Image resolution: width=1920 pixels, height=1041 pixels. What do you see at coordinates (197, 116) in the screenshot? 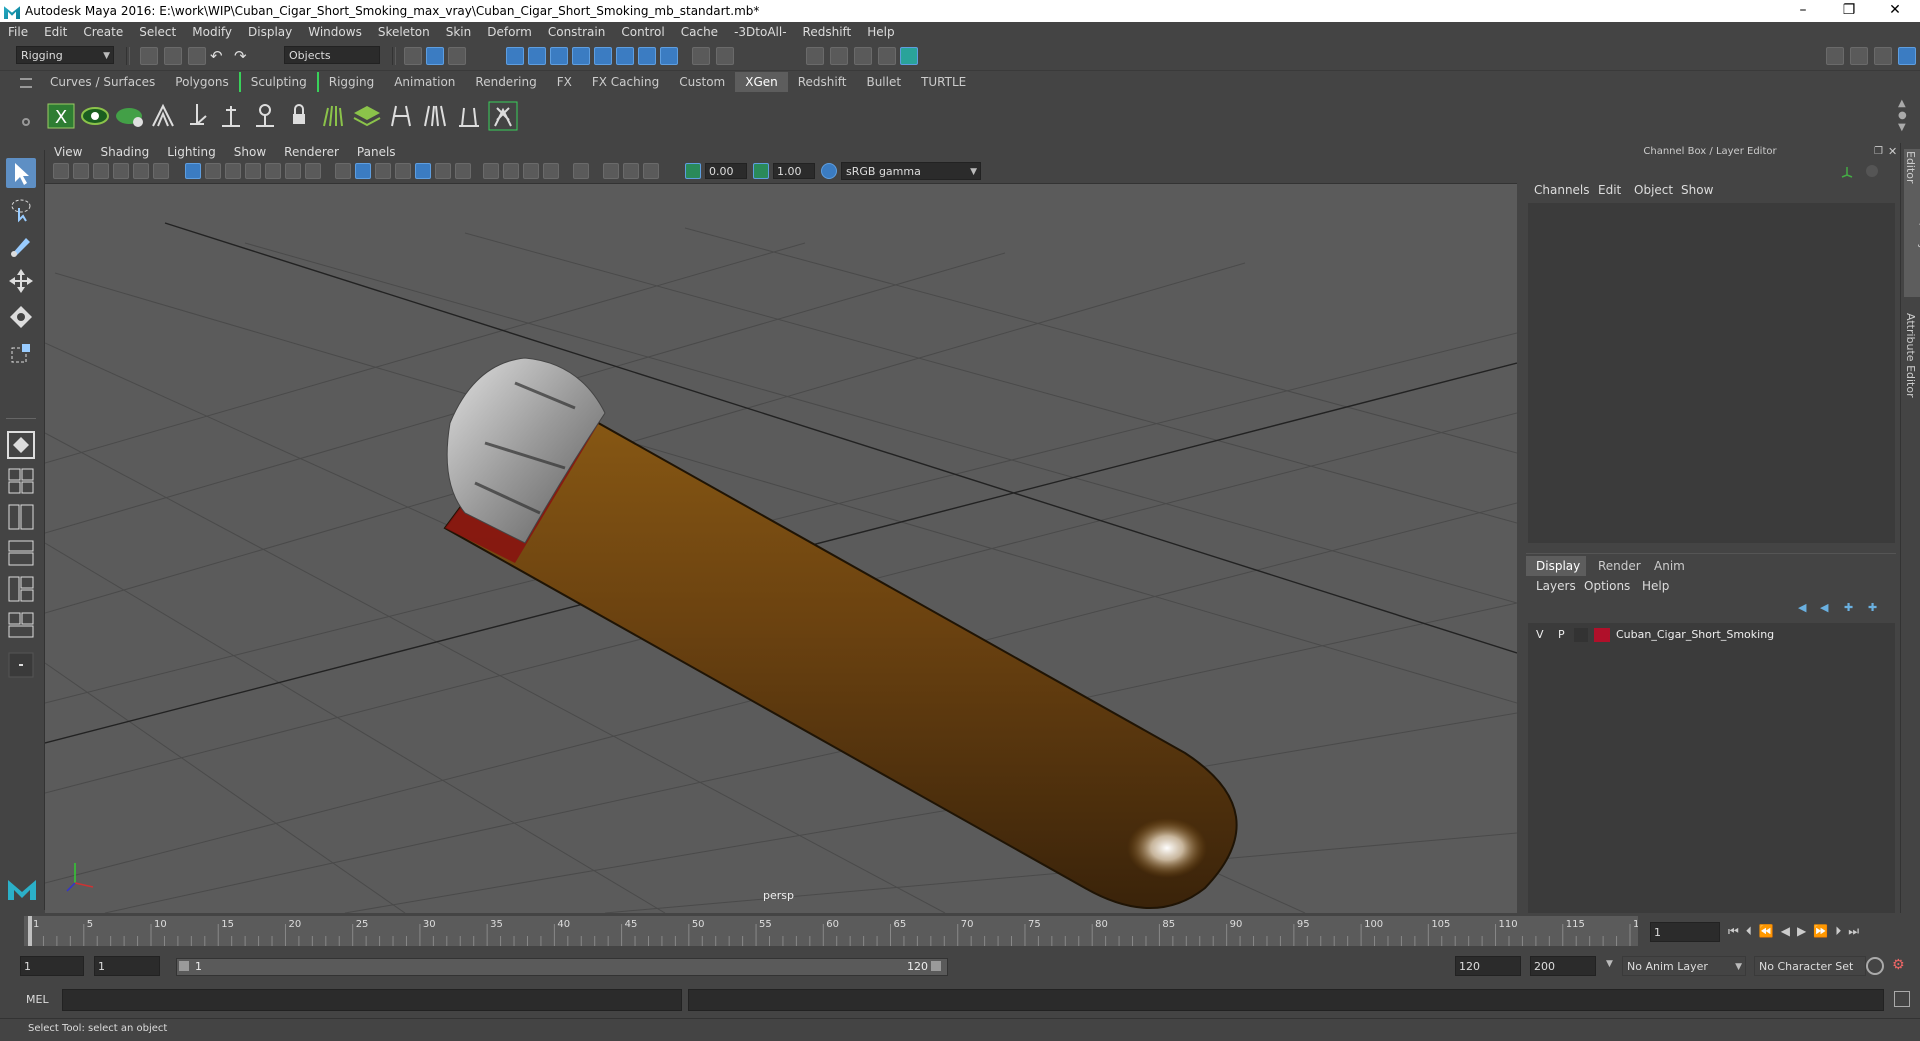
I see `sculpt-guides-icon` at bounding box center [197, 116].